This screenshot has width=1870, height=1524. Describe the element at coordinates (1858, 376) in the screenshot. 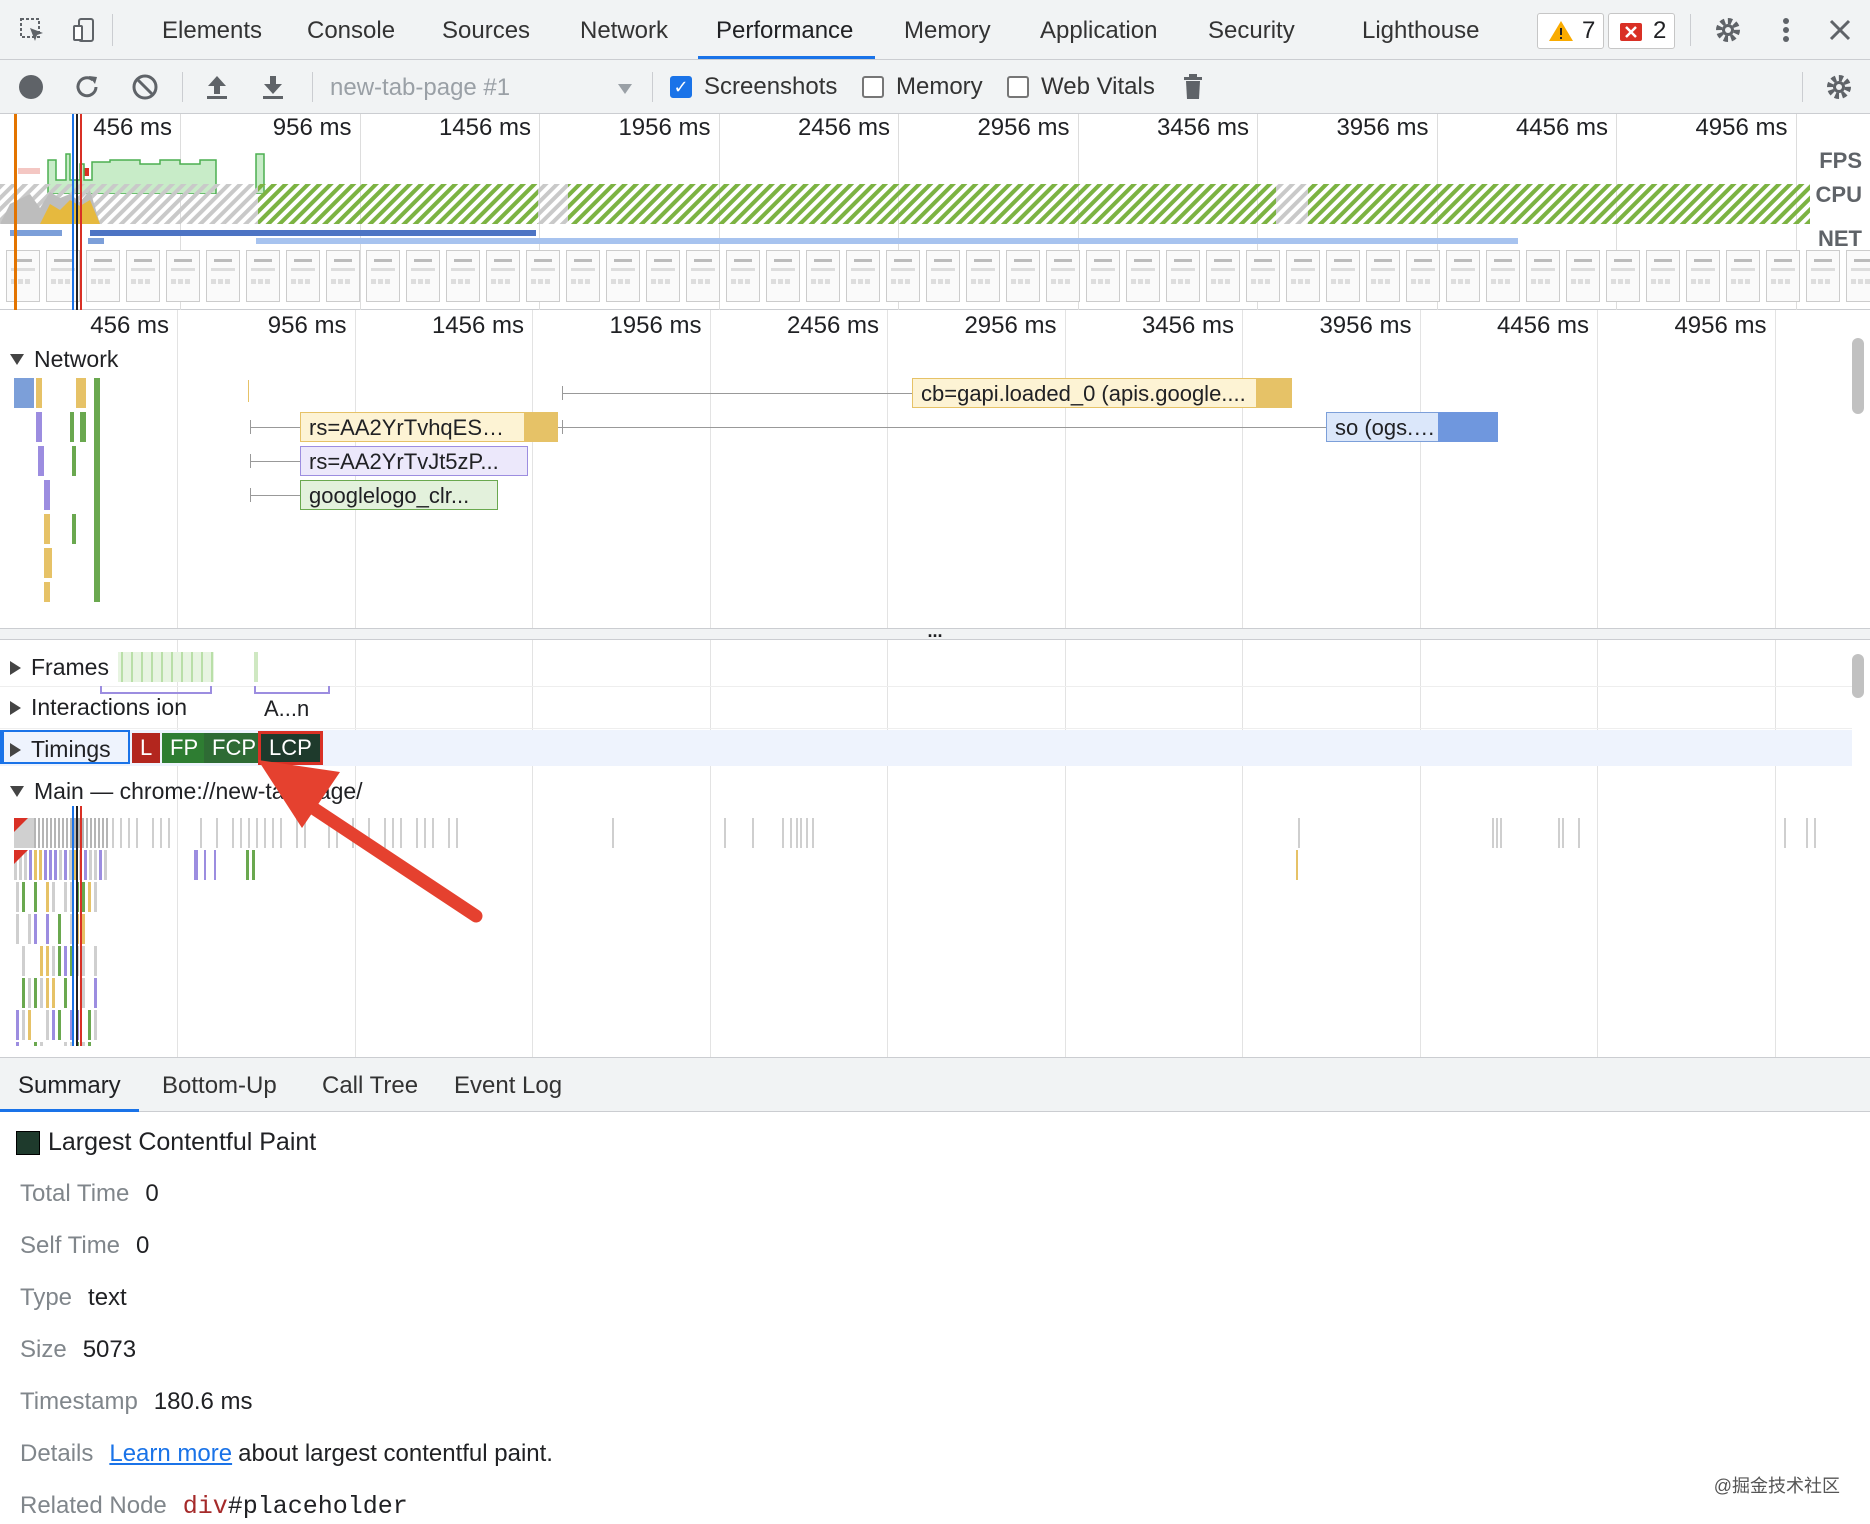

I see `network-scrollbar` at that location.